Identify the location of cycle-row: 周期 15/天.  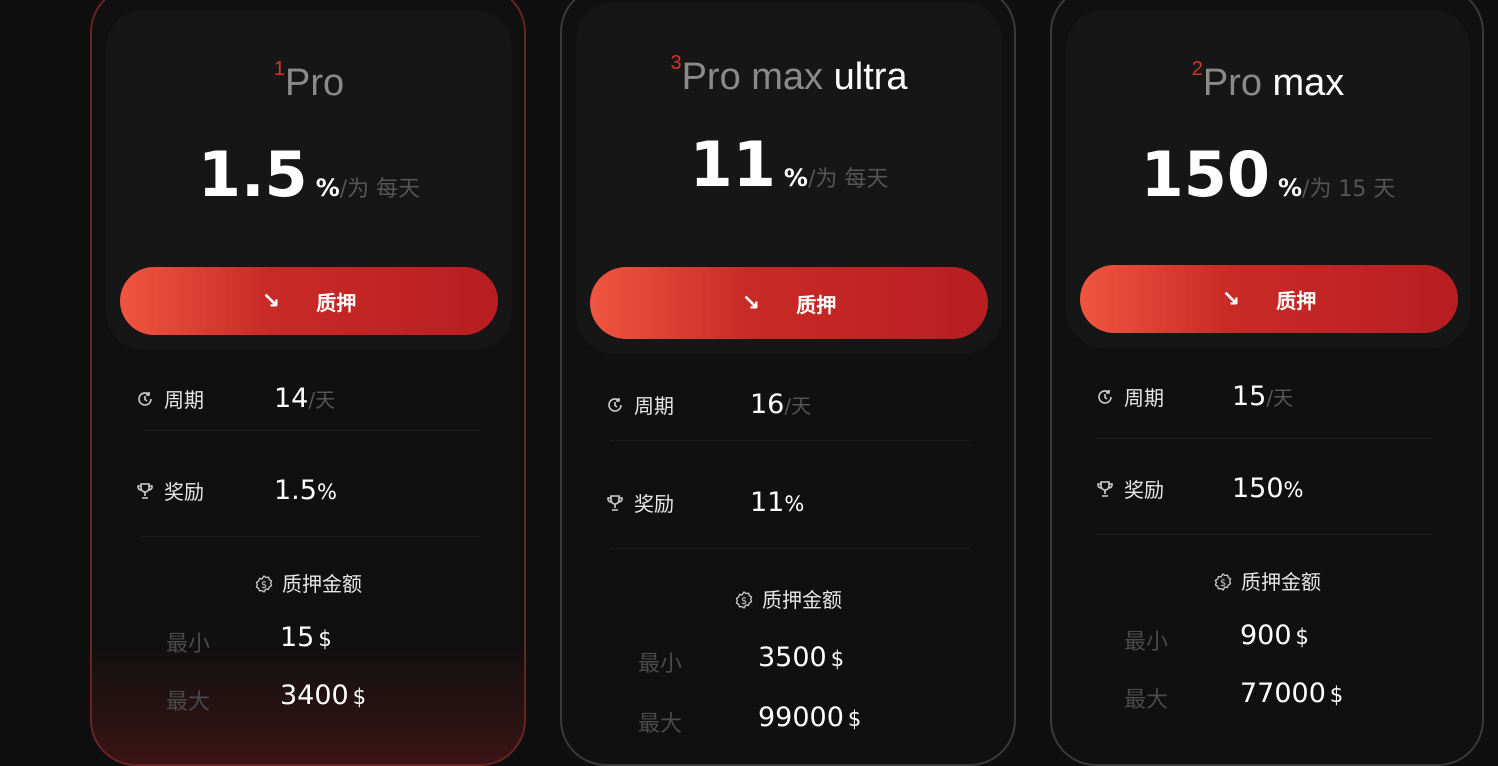
(1193, 396).